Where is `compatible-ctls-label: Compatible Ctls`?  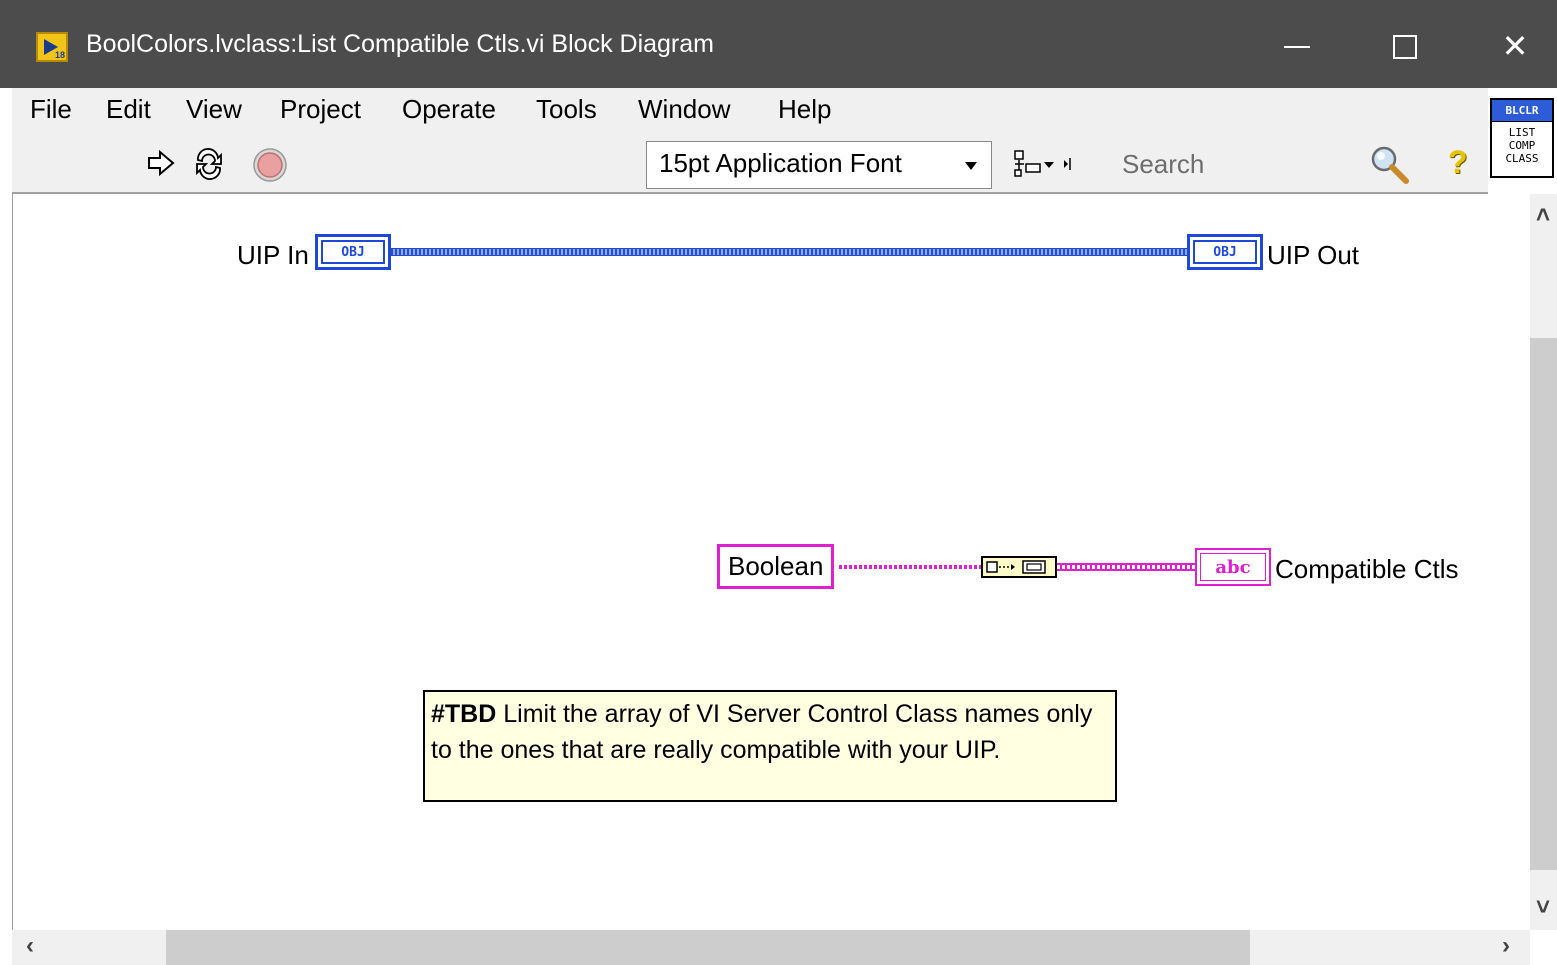
compatible-ctls-label: Compatible Ctls is located at coordinates (1367, 569).